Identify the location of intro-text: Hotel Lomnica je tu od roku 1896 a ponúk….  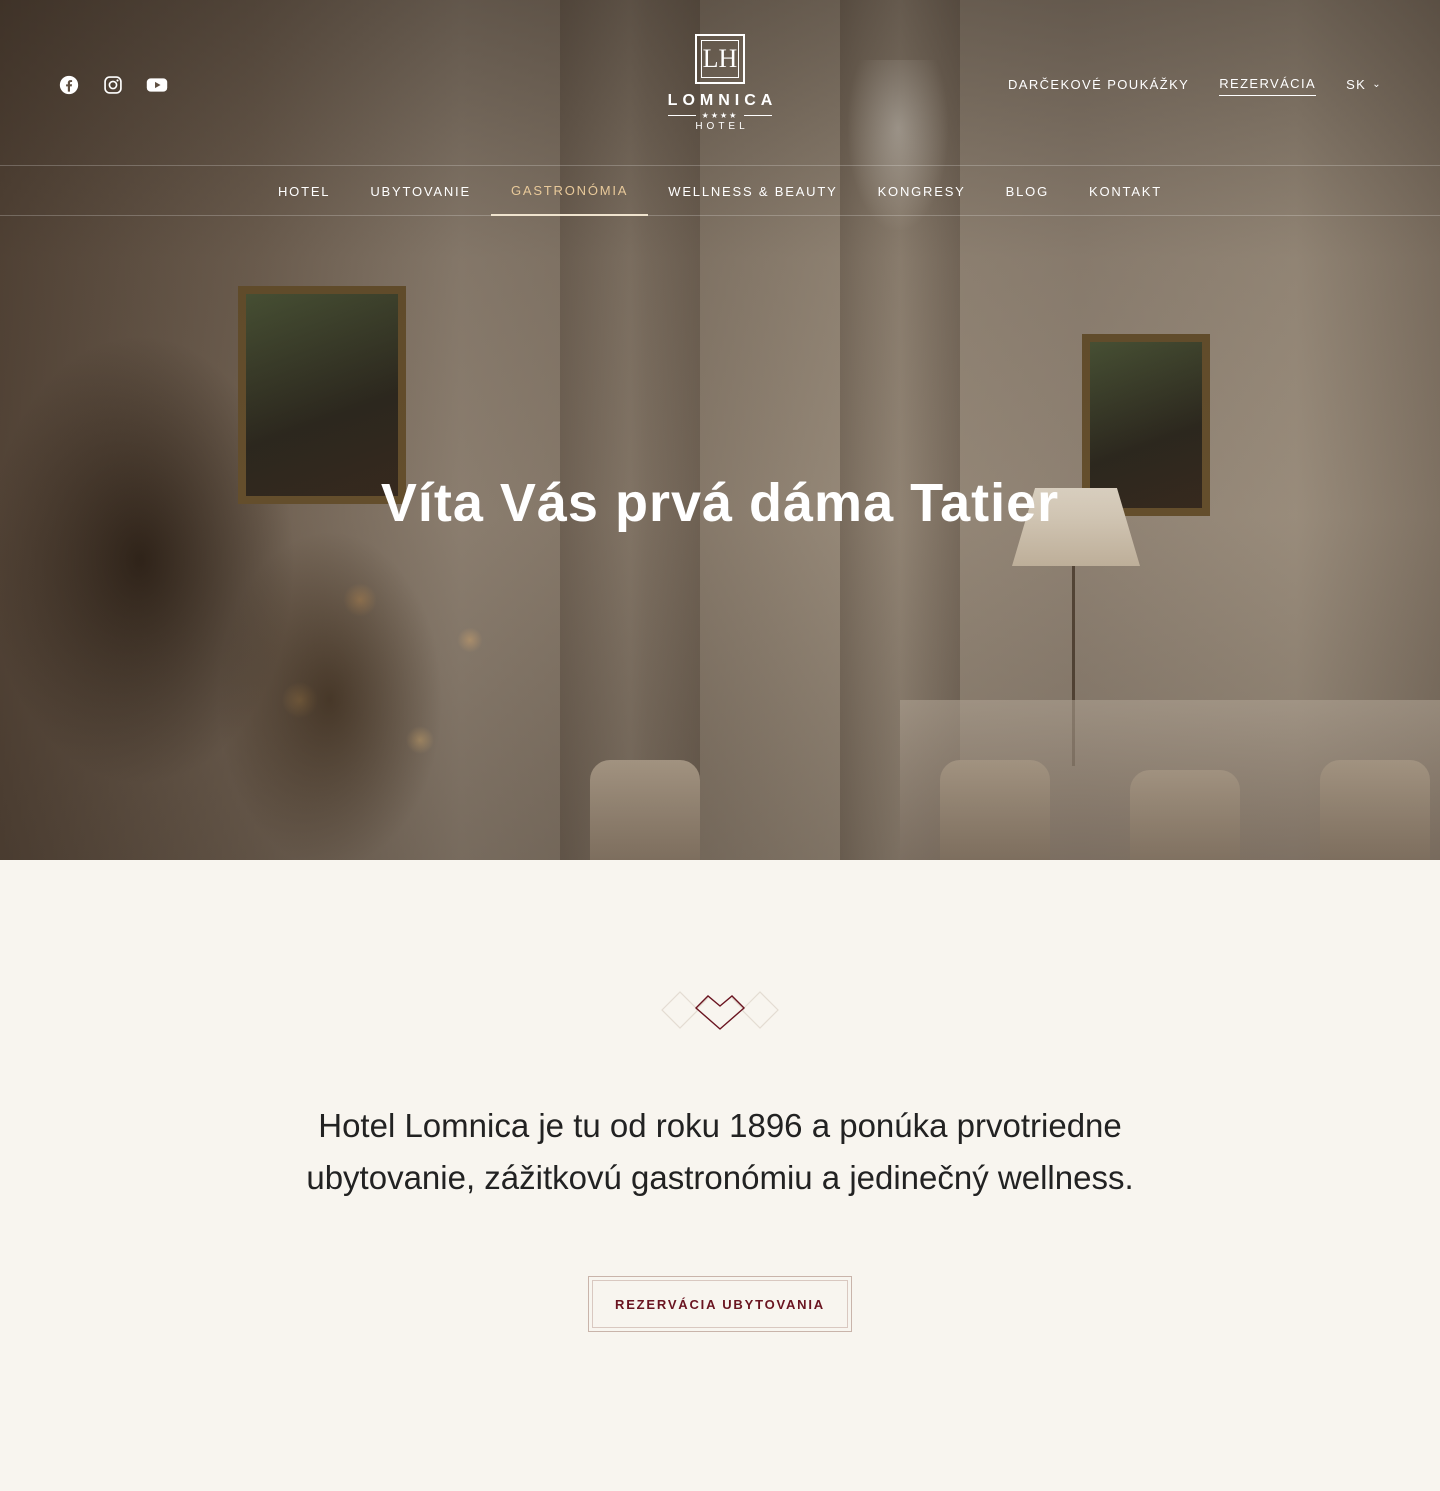
(720, 1151).